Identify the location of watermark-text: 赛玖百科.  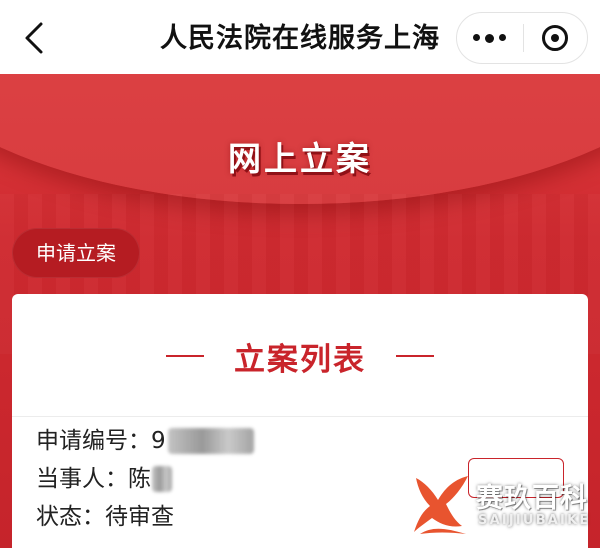
(532, 498).